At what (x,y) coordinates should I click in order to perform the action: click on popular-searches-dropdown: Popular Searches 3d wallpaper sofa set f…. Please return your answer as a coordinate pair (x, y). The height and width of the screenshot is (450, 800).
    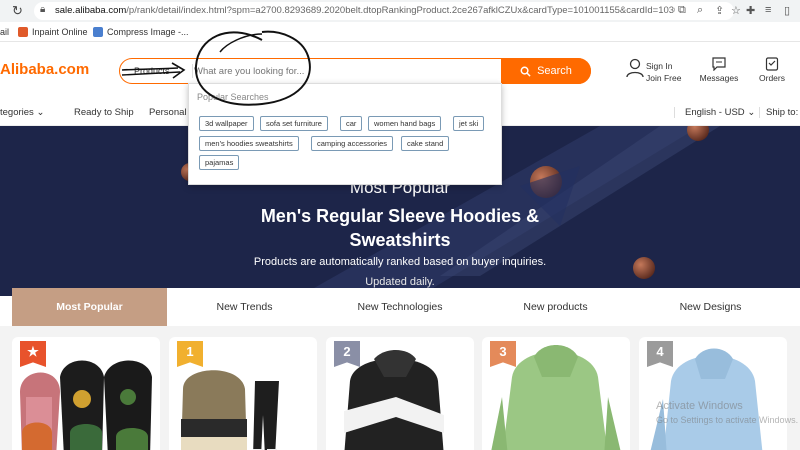
    Looking at the image, I should click on (345, 134).